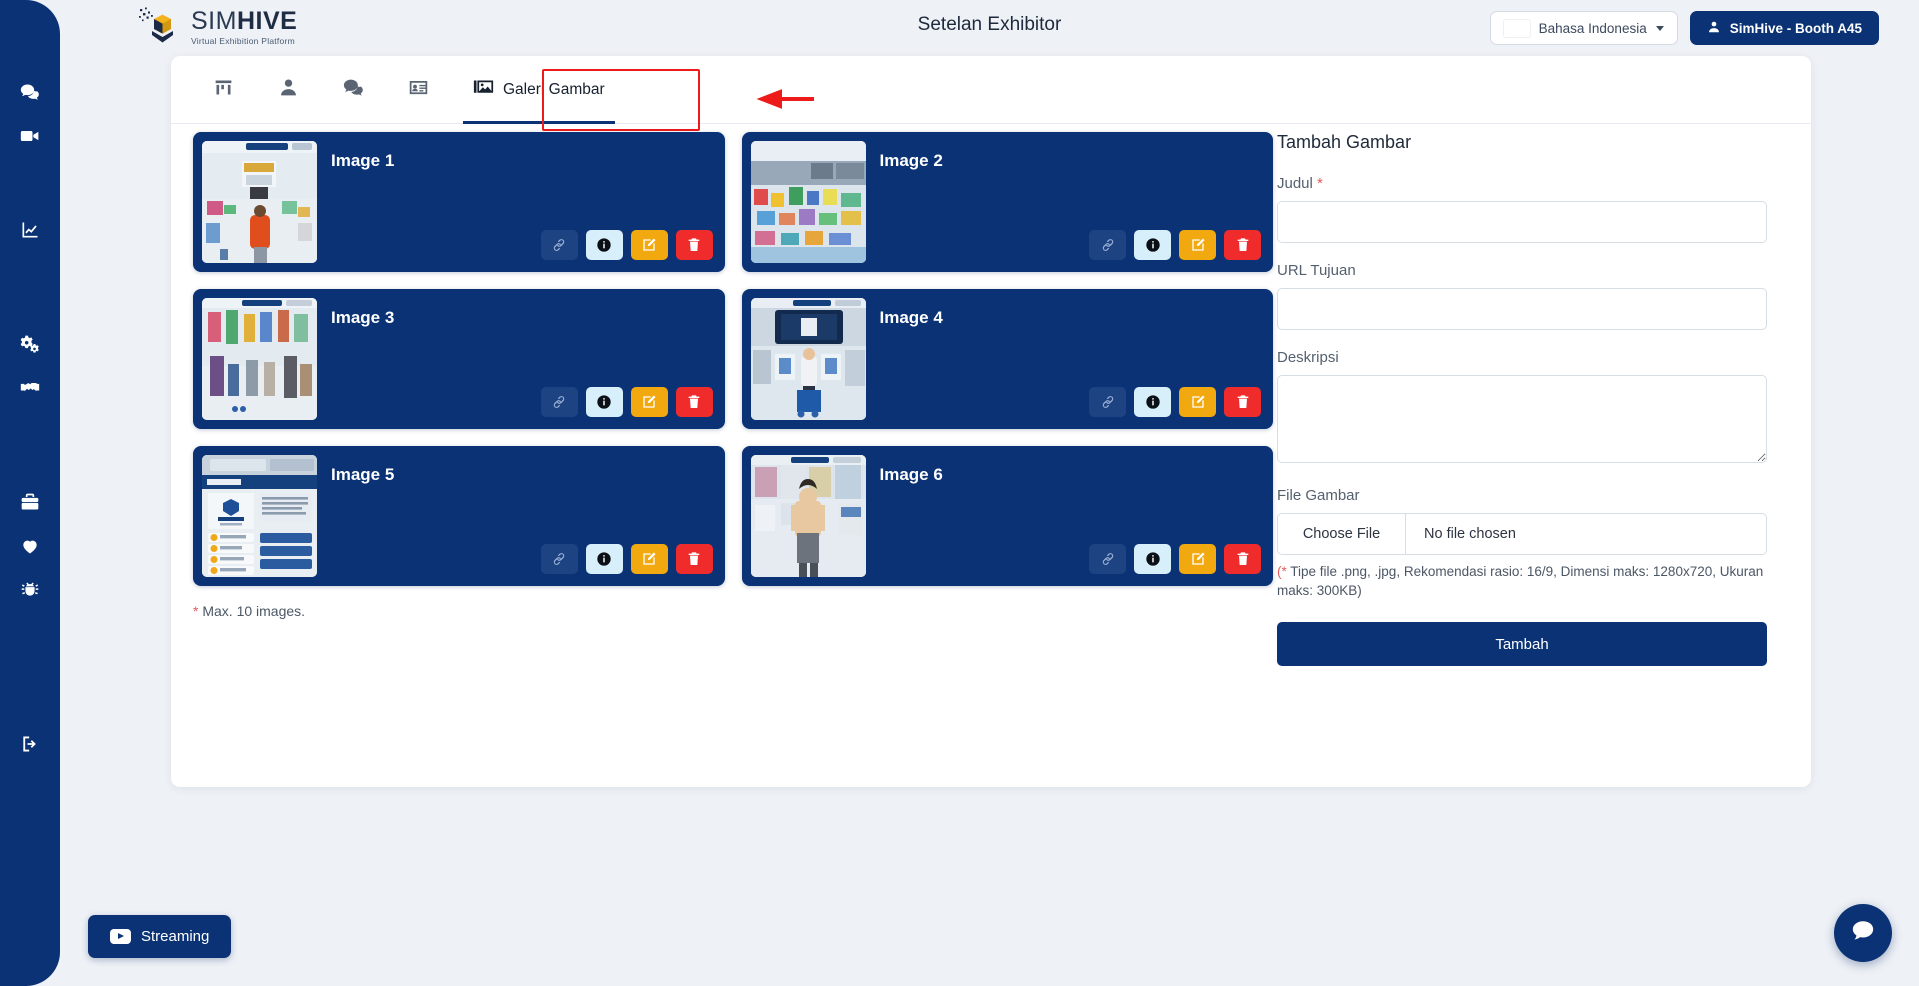  I want to click on sidebar-item-favorites, so click(30, 546).